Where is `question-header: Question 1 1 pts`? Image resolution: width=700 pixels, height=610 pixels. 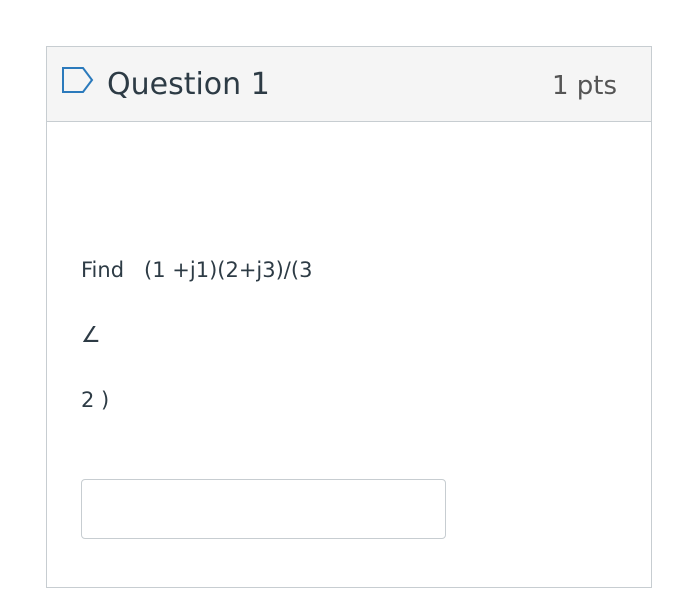 question-header: Question 1 1 pts is located at coordinates (349, 84).